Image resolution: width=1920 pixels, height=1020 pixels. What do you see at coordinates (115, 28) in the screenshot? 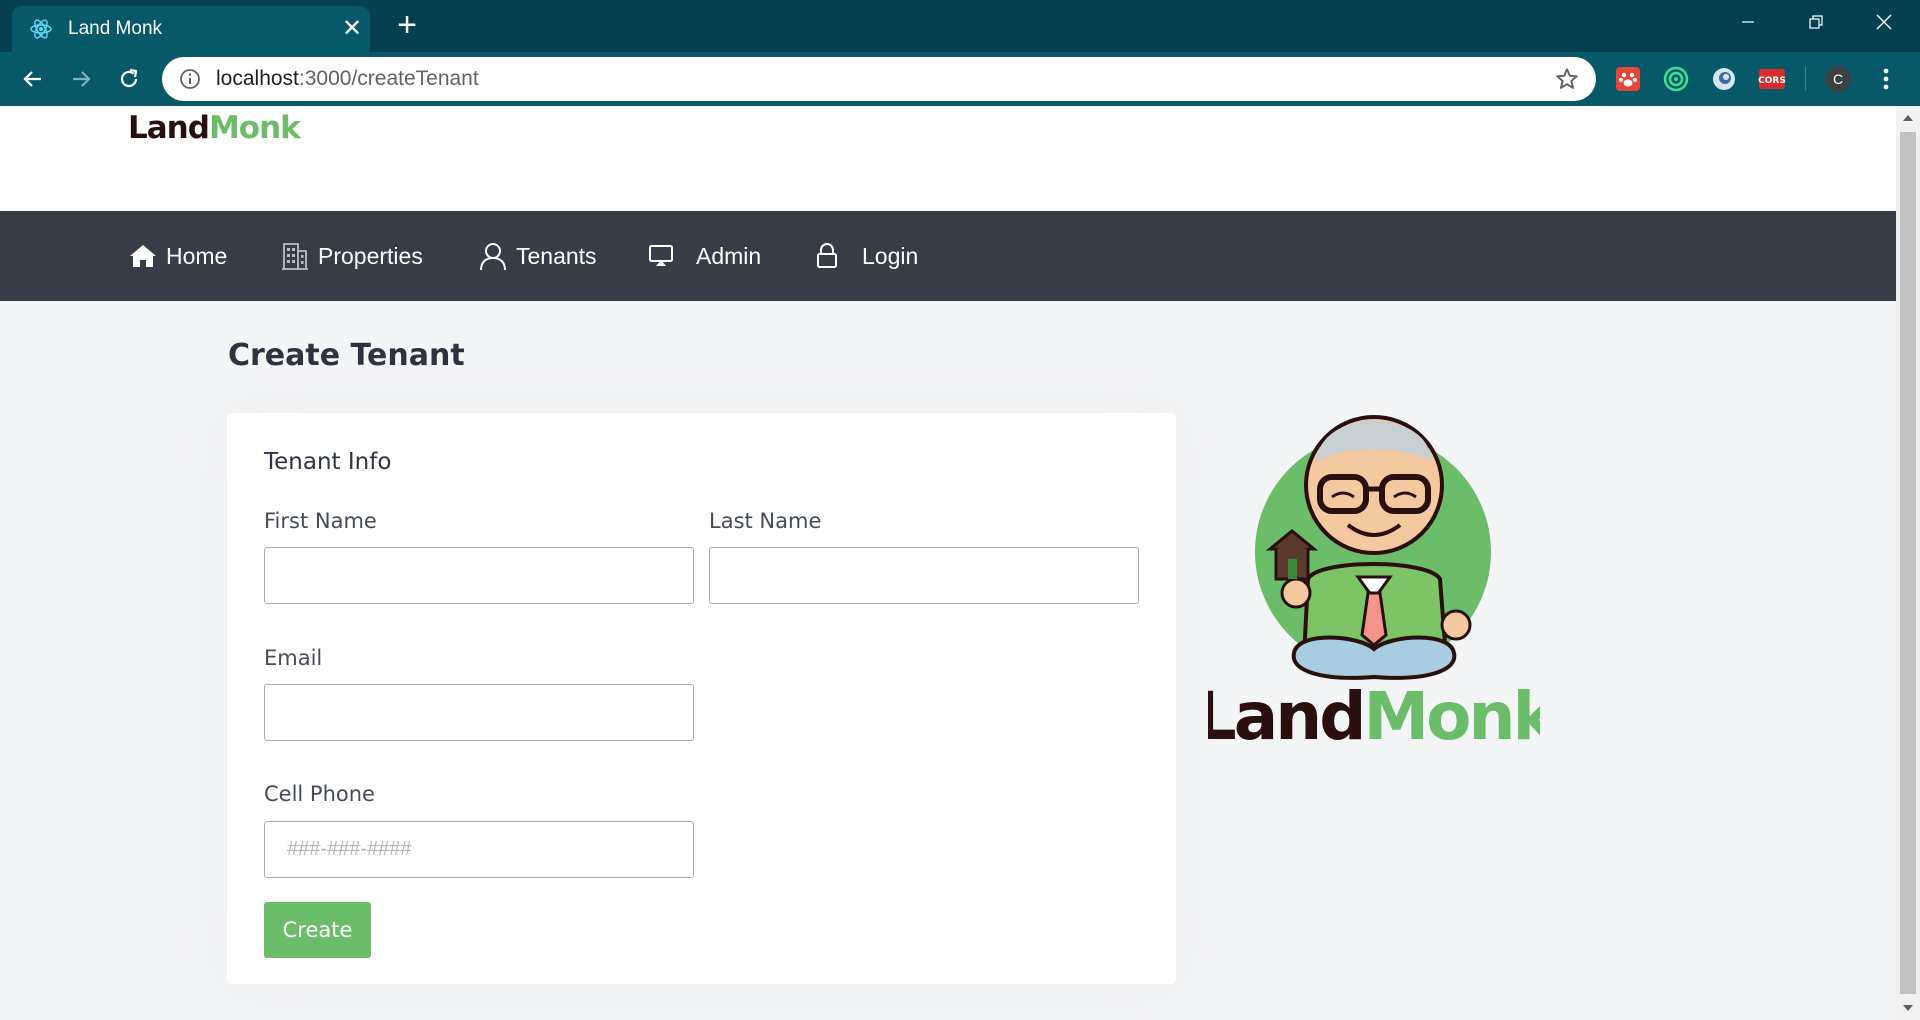
I see `tab-title: Land Monk` at bounding box center [115, 28].